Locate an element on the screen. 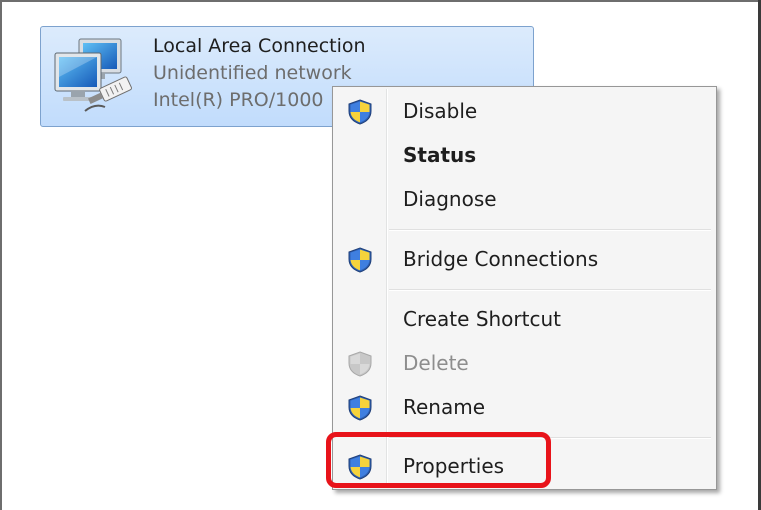 This screenshot has height=510, width=761. menu-item-disable: Disable is located at coordinates (524, 111).